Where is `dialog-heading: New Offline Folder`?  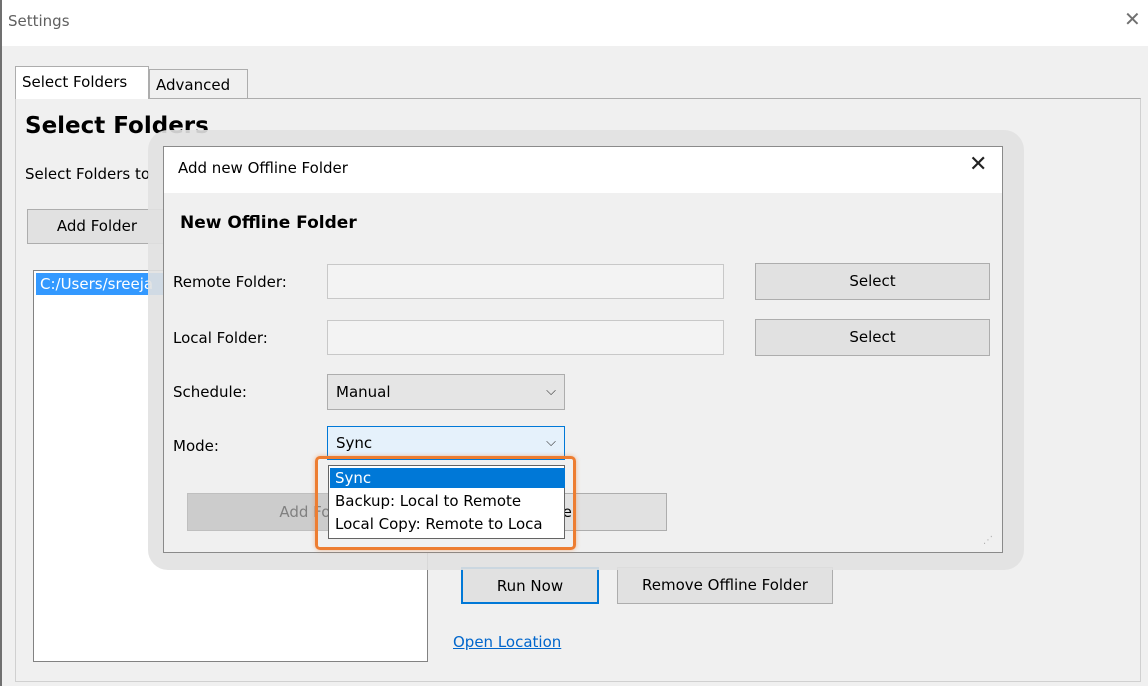
dialog-heading: New Offline Folder is located at coordinates (268, 223).